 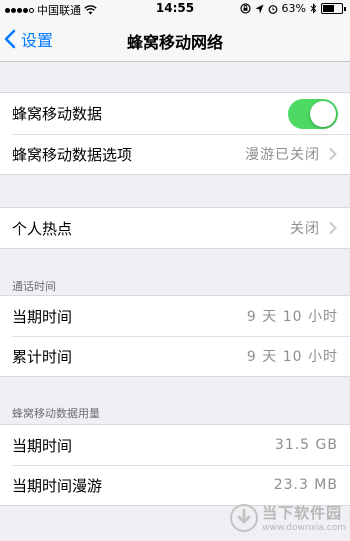 I want to click on status-bar: 中国联通 14:55 63%, so click(x=175, y=8).